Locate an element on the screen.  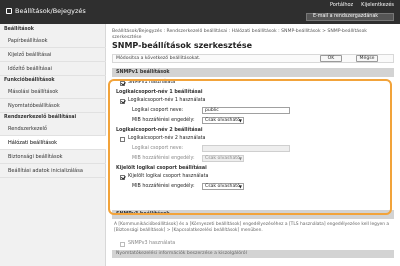
sidebar-head-management: Rendszerkezelő beállításai is located at coordinates (40, 117).